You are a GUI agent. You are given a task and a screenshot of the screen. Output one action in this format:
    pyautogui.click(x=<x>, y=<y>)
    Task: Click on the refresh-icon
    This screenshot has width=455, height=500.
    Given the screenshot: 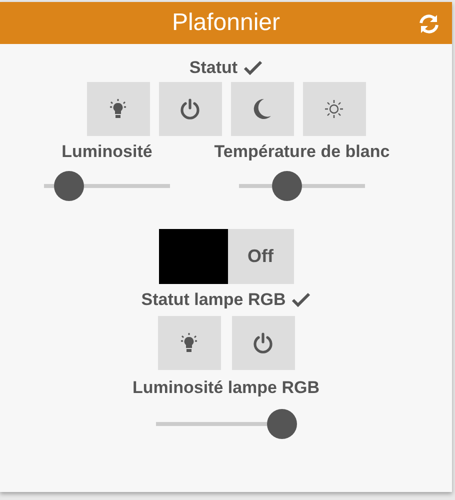 What is the action you would take?
    pyautogui.click(x=429, y=24)
    